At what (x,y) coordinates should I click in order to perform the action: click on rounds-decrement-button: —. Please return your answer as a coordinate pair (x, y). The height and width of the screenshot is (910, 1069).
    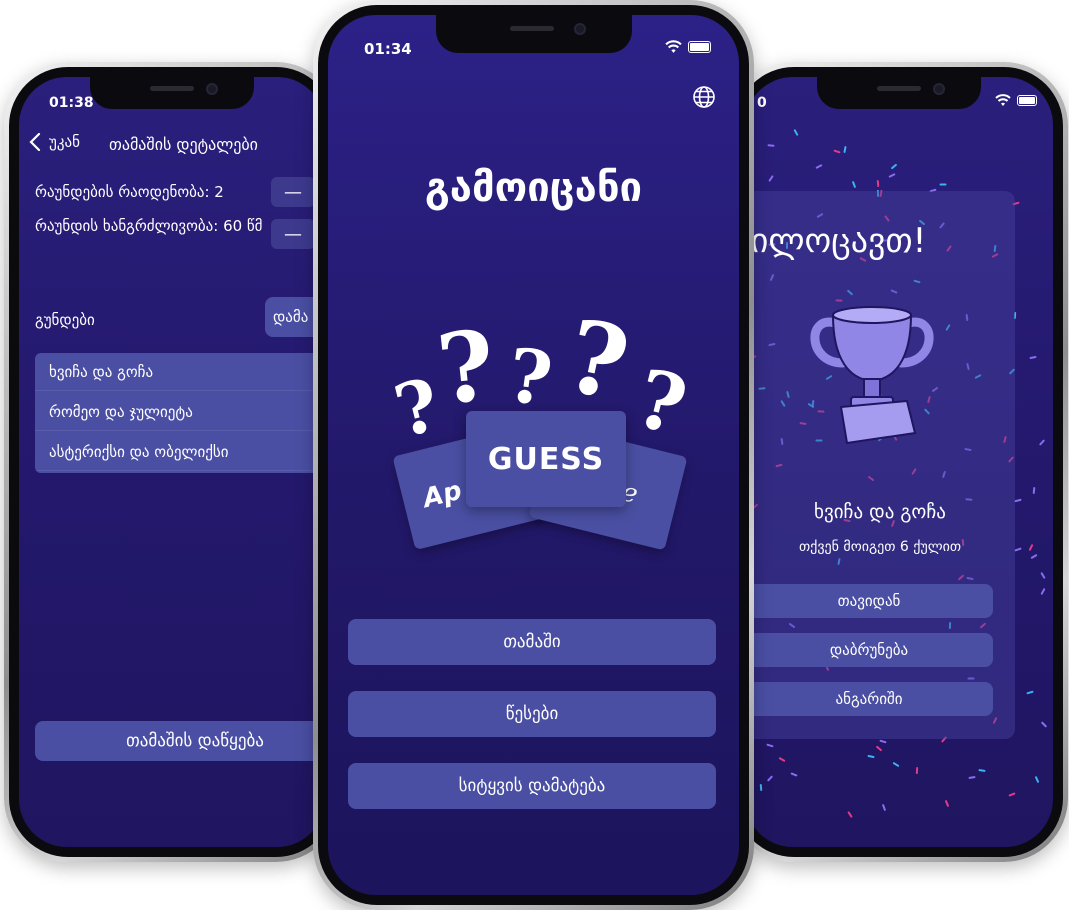
    Looking at the image, I should click on (293, 192).